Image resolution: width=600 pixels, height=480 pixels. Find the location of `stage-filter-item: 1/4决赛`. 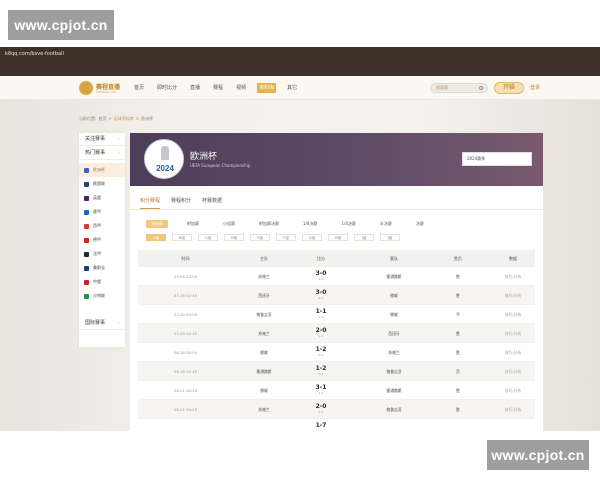

stage-filter-item: 1/4决赛 is located at coordinates (348, 224).